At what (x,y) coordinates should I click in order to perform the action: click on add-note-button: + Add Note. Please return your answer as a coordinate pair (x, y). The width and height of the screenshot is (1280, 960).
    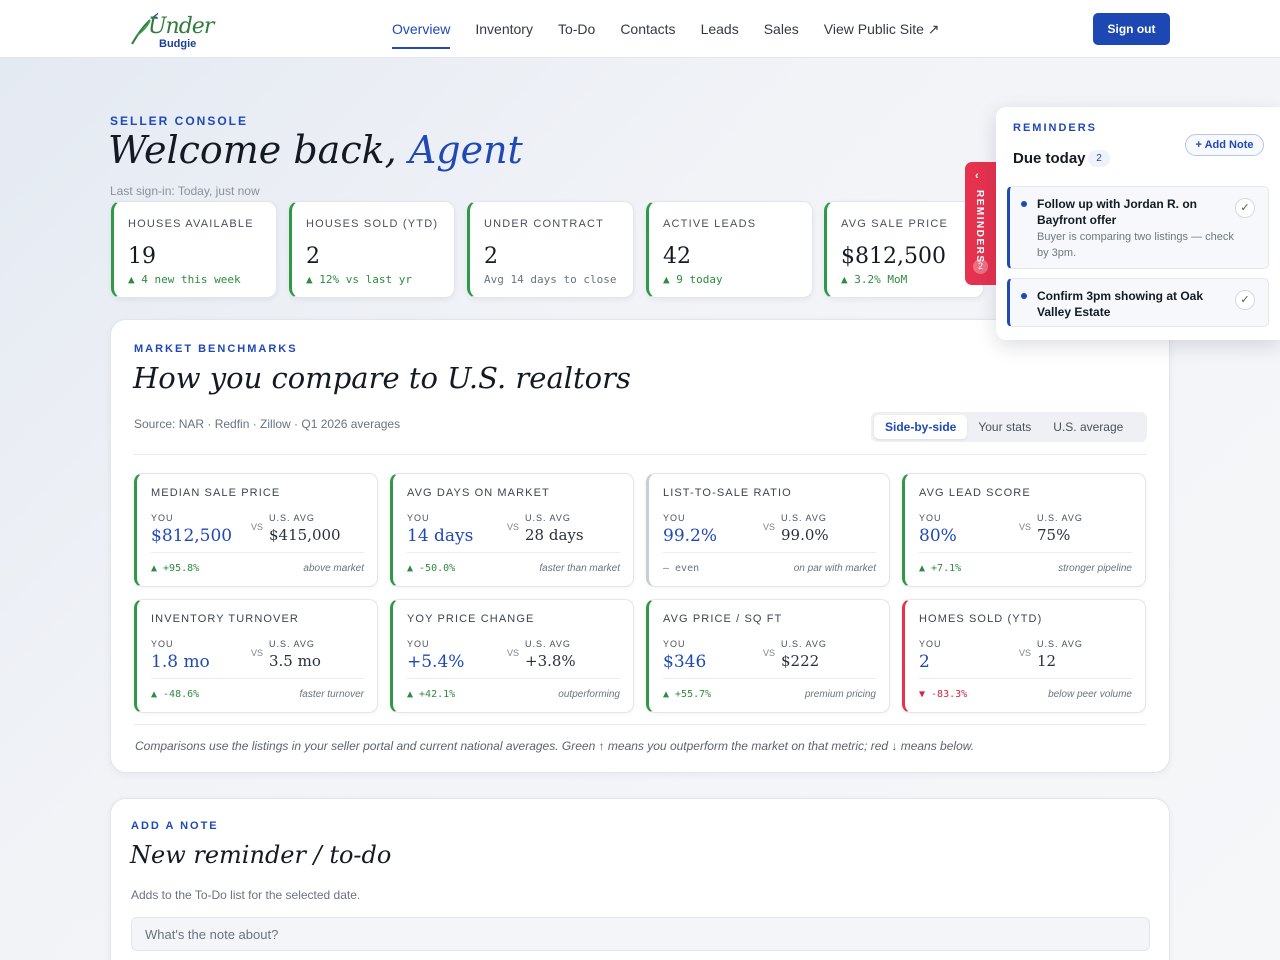
    Looking at the image, I should click on (1224, 145).